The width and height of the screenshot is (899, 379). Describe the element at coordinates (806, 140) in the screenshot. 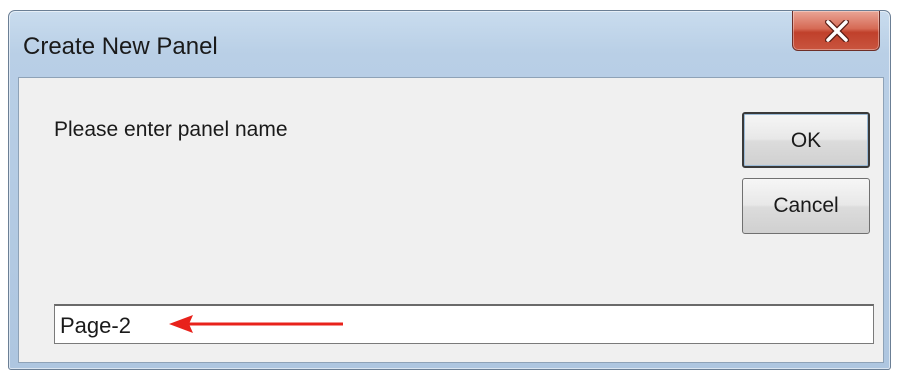

I see `ok-button: OK` at that location.